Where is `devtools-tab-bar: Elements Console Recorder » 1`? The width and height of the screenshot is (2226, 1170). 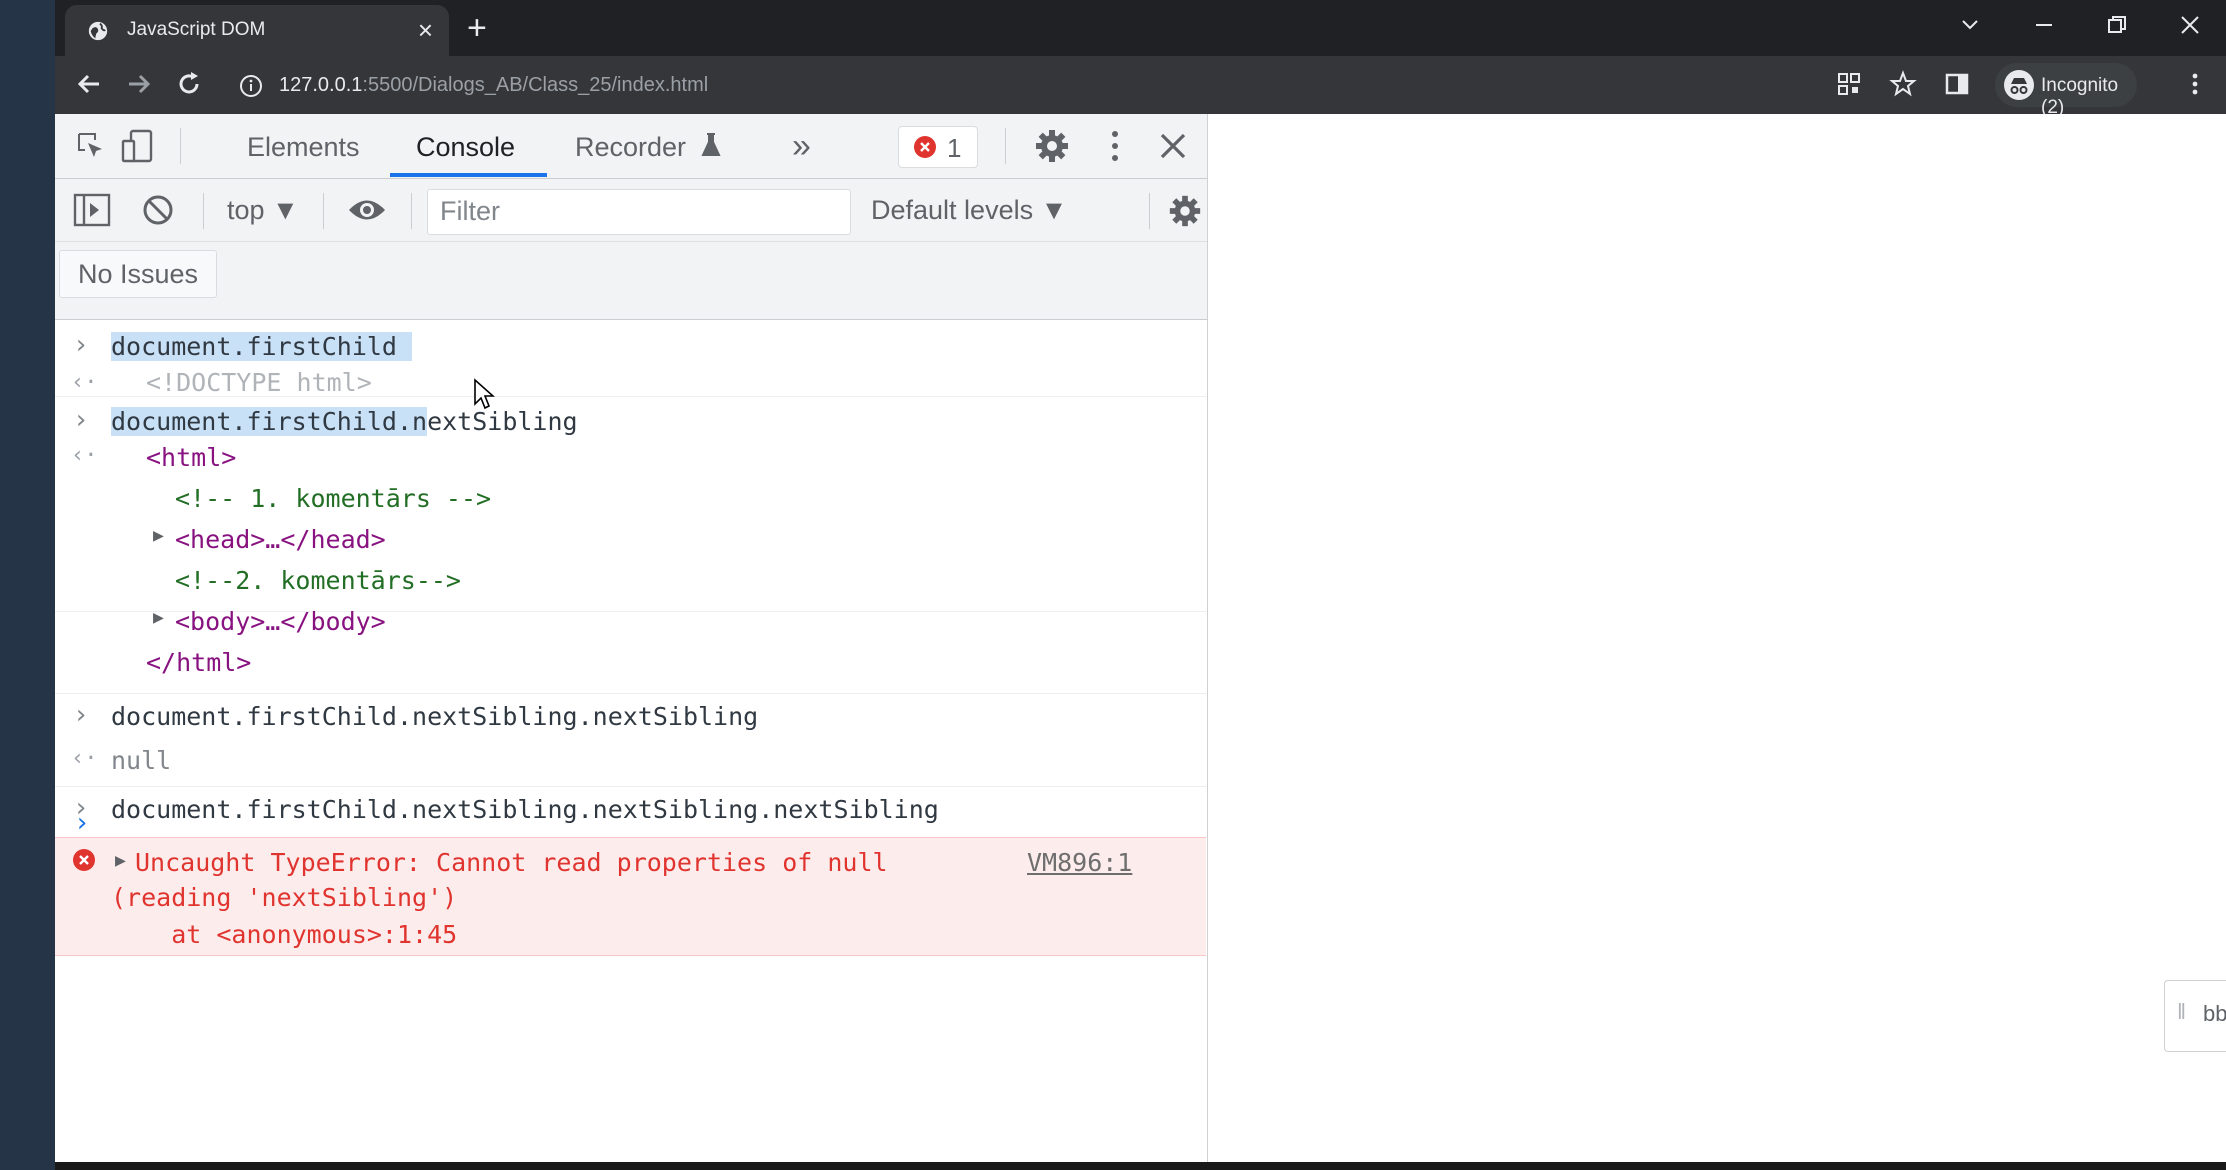 devtools-tab-bar: Elements Console Recorder » 1 is located at coordinates (631, 146).